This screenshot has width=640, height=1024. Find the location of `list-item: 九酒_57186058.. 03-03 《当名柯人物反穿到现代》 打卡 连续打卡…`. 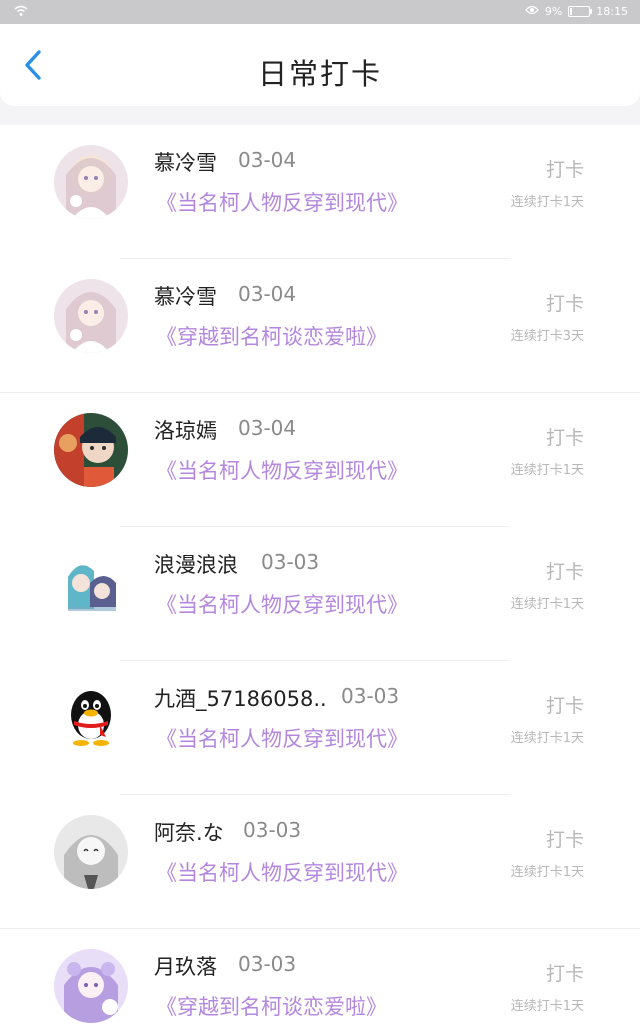

list-item: 九酒_57186058.. 03-03 《当名柯人物反穿到现代》 打卡 连续打卡… is located at coordinates (320, 728).